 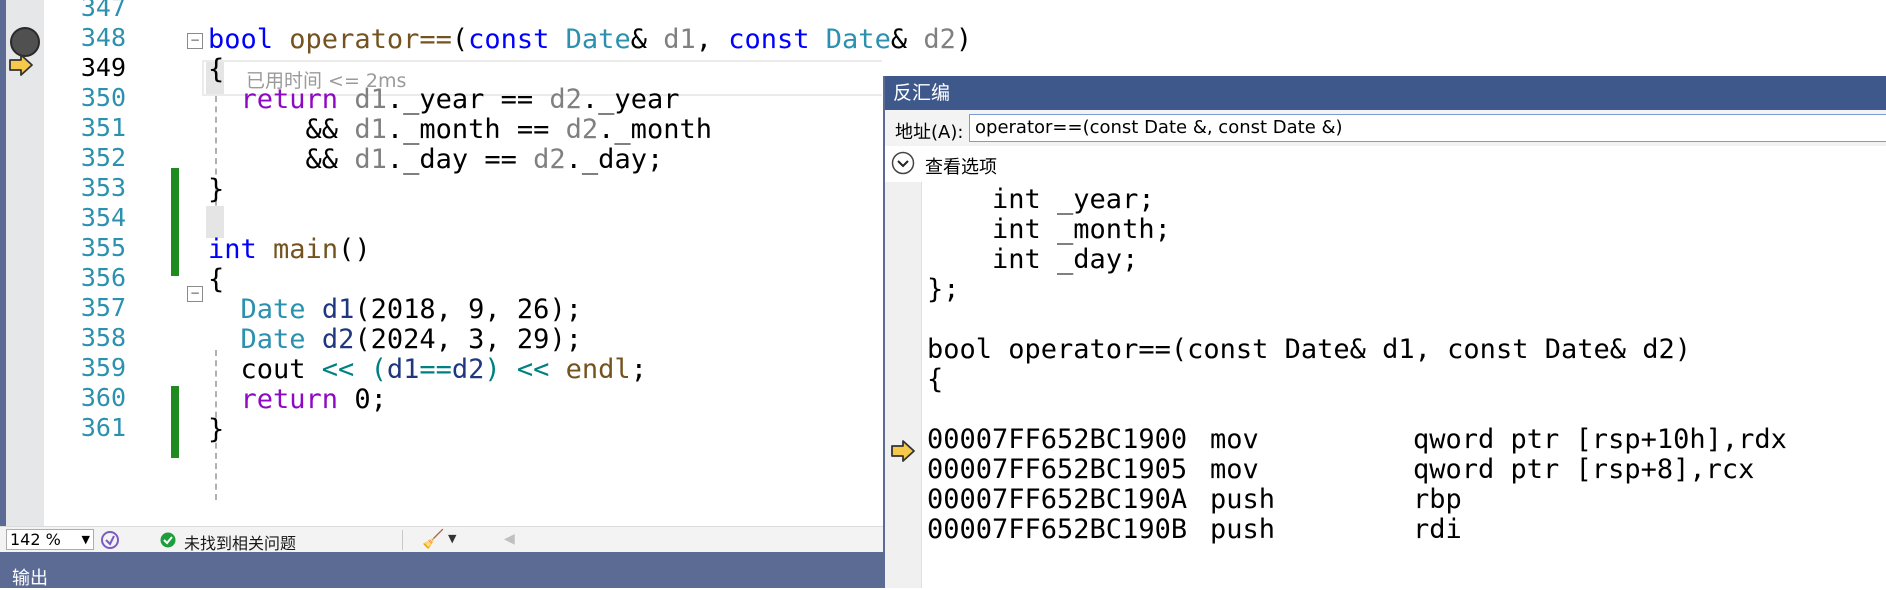 What do you see at coordinates (433, 539) in the screenshot?
I see `broom-icon: 🧹` at bounding box center [433, 539].